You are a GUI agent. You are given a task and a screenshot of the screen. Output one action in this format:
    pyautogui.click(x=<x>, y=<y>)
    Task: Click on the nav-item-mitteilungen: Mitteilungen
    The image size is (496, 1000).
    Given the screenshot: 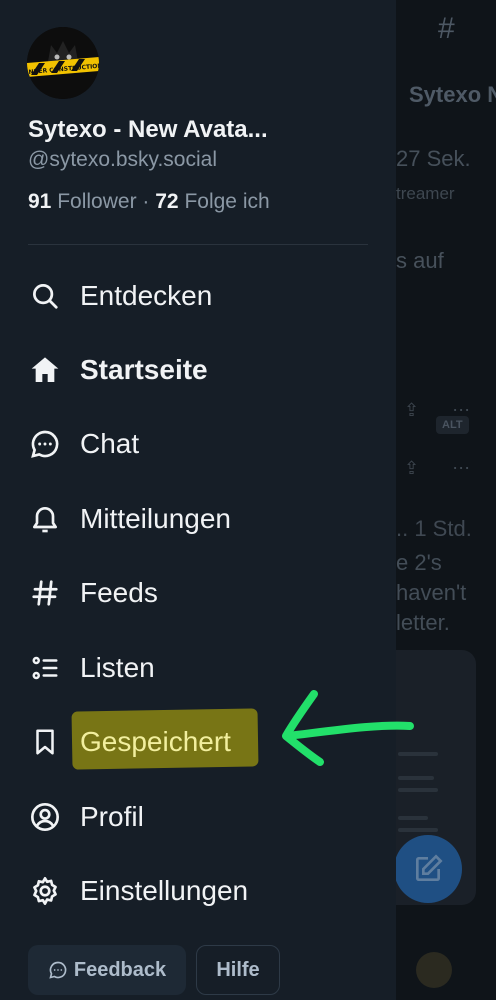 What is the action you would take?
    pyautogui.click(x=198, y=519)
    